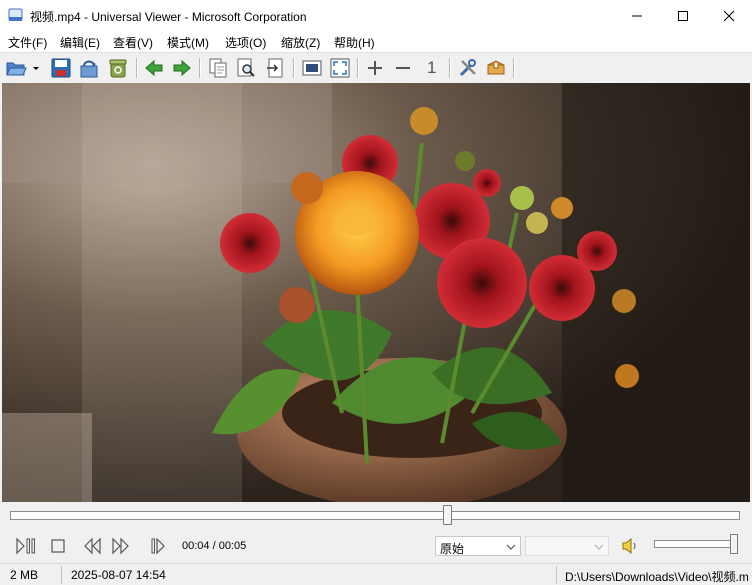  Describe the element at coordinates (188, 42) in the screenshot. I see `menu-mode: 模式(M)` at that location.